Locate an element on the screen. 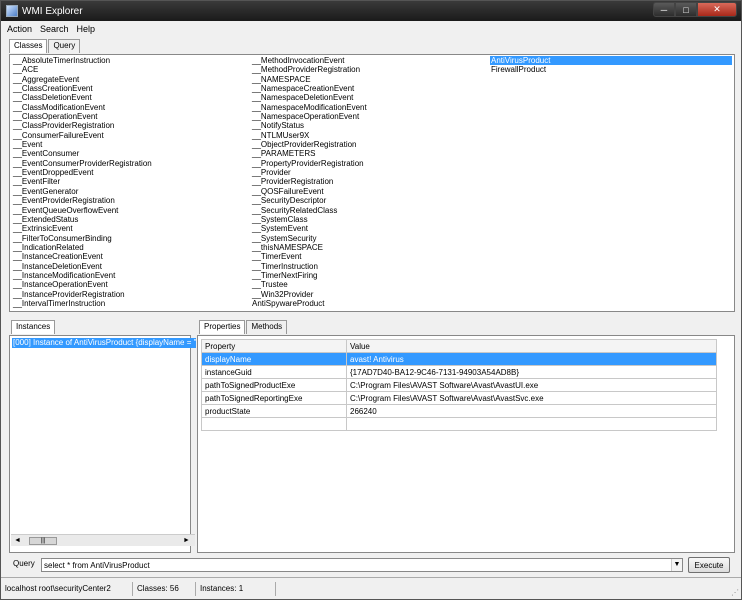 This screenshot has height=600, width=742. property-name: instanceGuid is located at coordinates (274, 372).